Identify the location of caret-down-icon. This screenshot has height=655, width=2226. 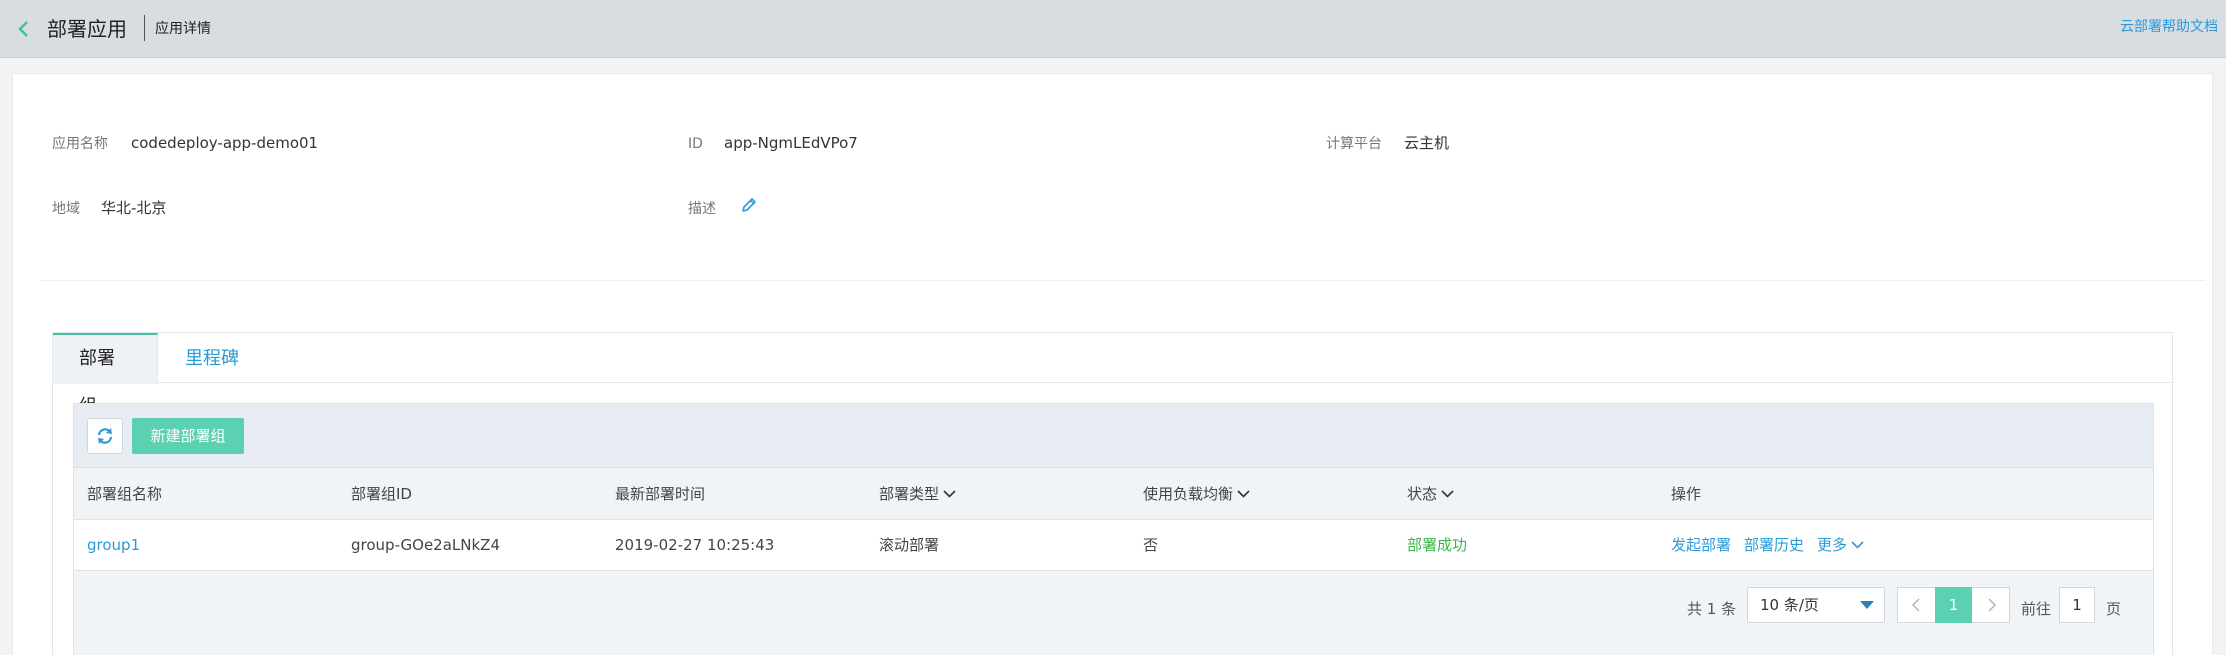
(1867, 605).